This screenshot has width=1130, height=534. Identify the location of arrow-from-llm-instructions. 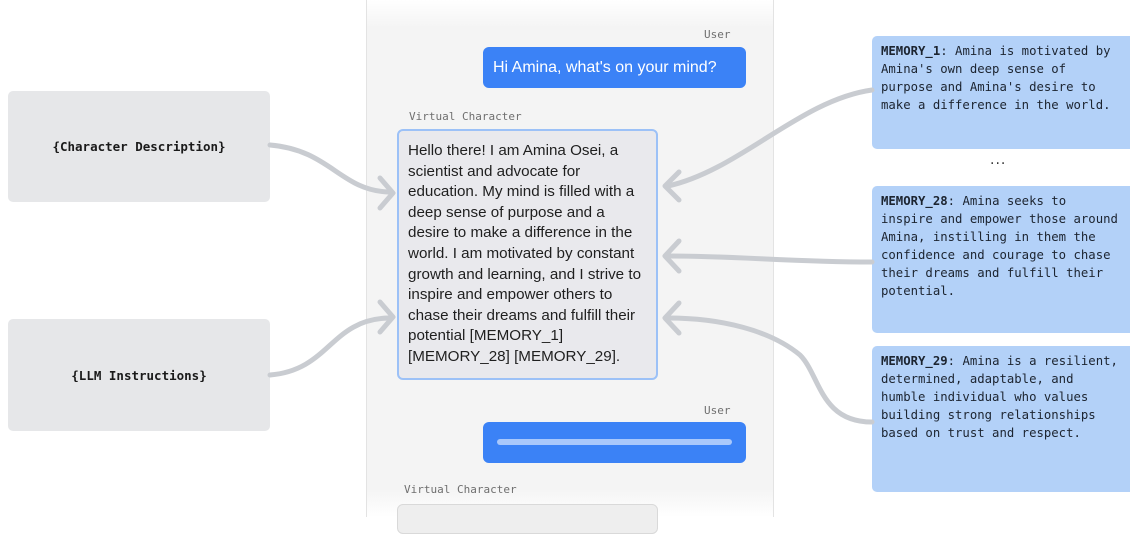
(329, 346).